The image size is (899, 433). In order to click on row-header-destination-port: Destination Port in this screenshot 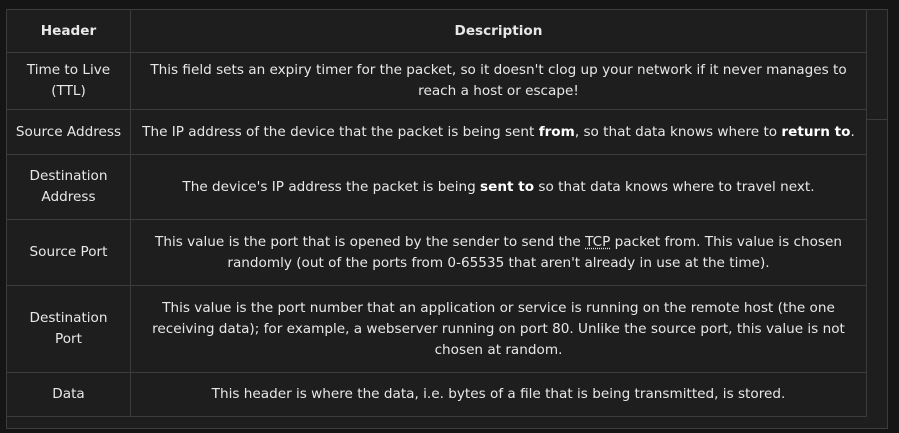, I will do `click(68, 329)`.